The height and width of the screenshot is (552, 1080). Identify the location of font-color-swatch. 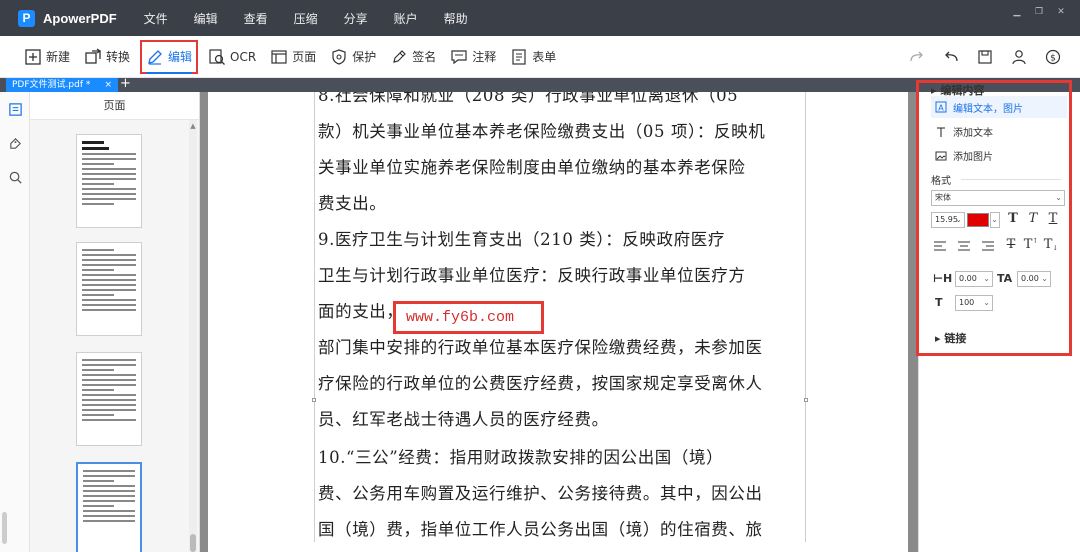
(978, 220).